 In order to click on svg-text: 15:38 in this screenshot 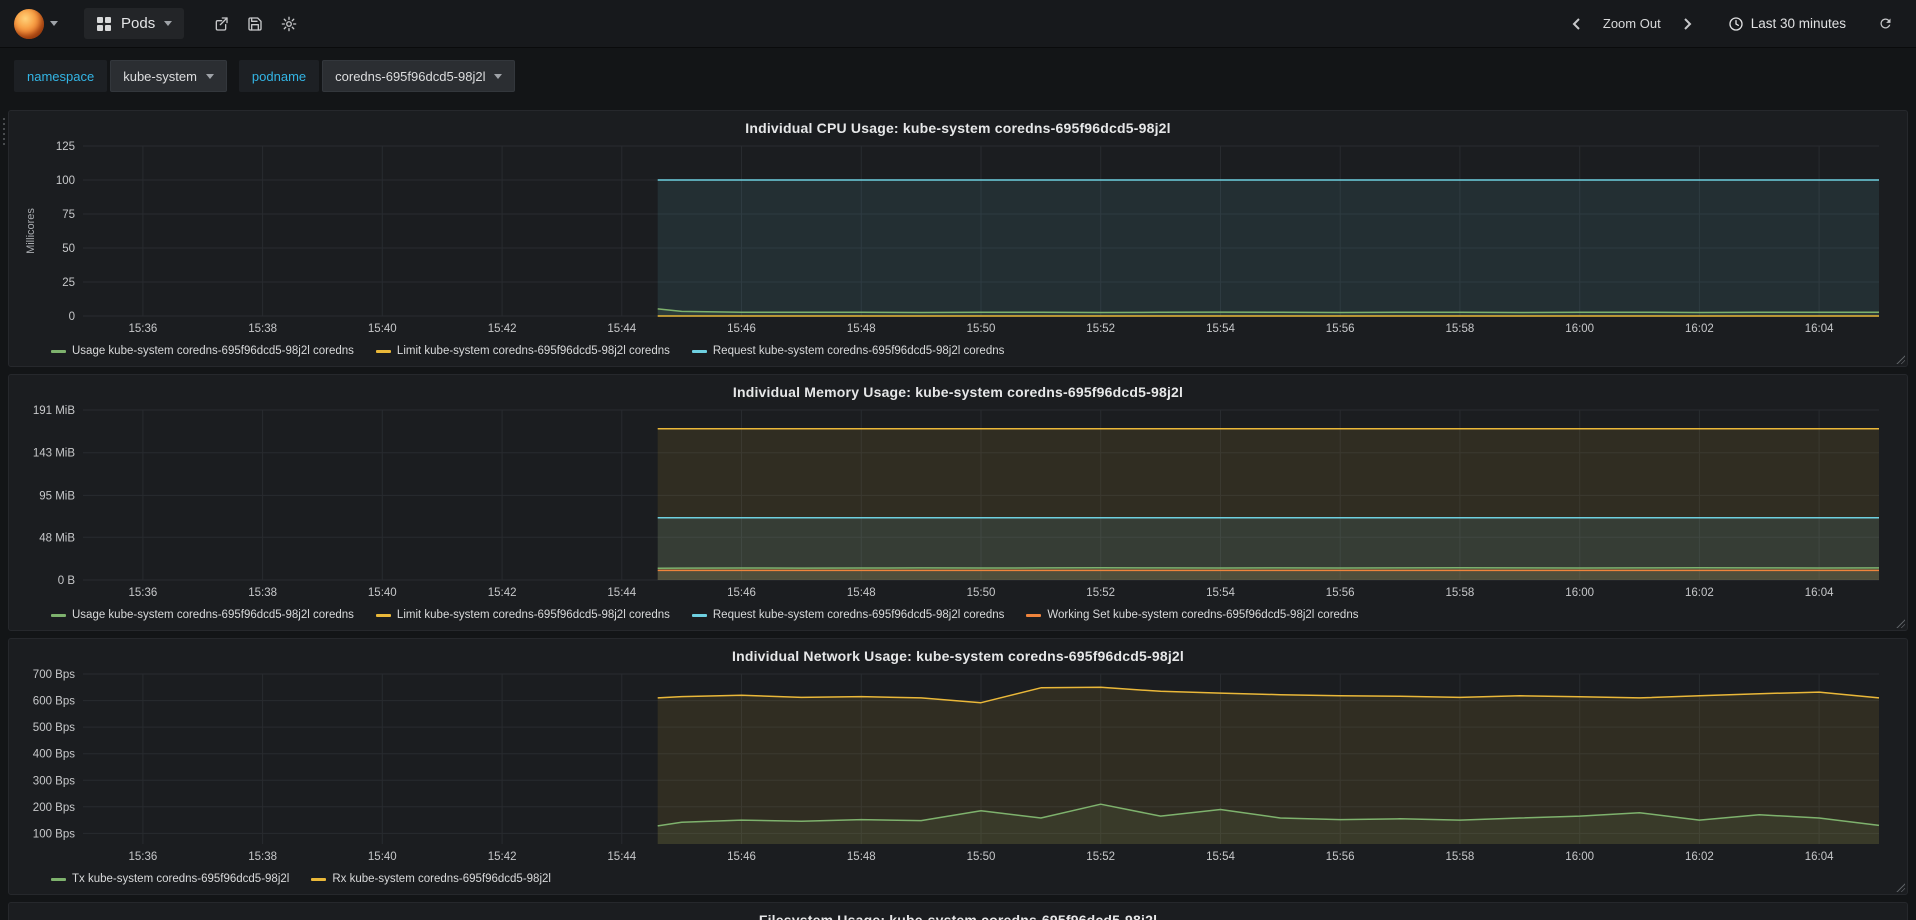, I will do `click(262, 857)`.